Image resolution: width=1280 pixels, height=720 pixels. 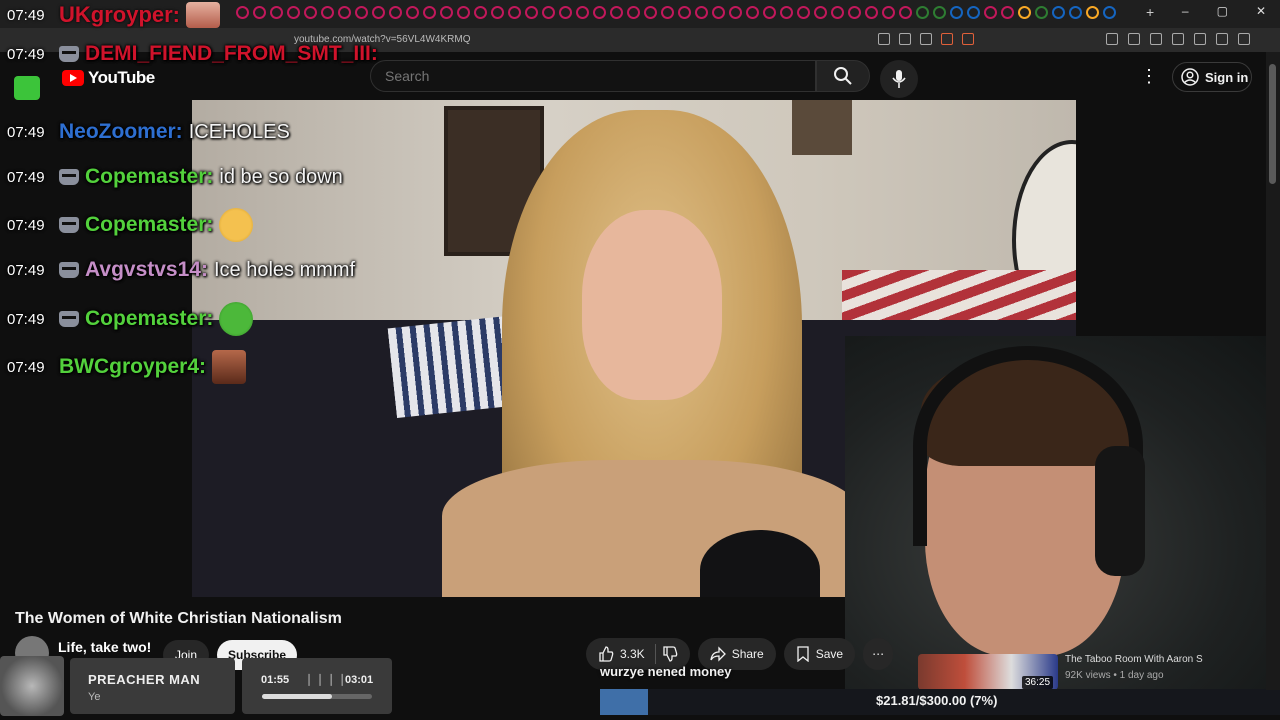 I want to click on new-tab-button: +, so click(x=1150, y=12).